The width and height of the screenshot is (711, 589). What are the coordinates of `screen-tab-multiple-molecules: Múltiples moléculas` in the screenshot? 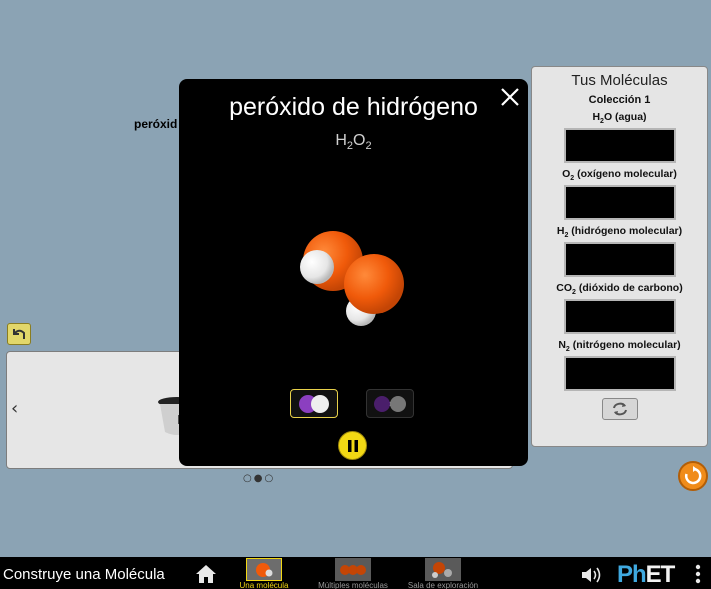 It's located at (353, 573).